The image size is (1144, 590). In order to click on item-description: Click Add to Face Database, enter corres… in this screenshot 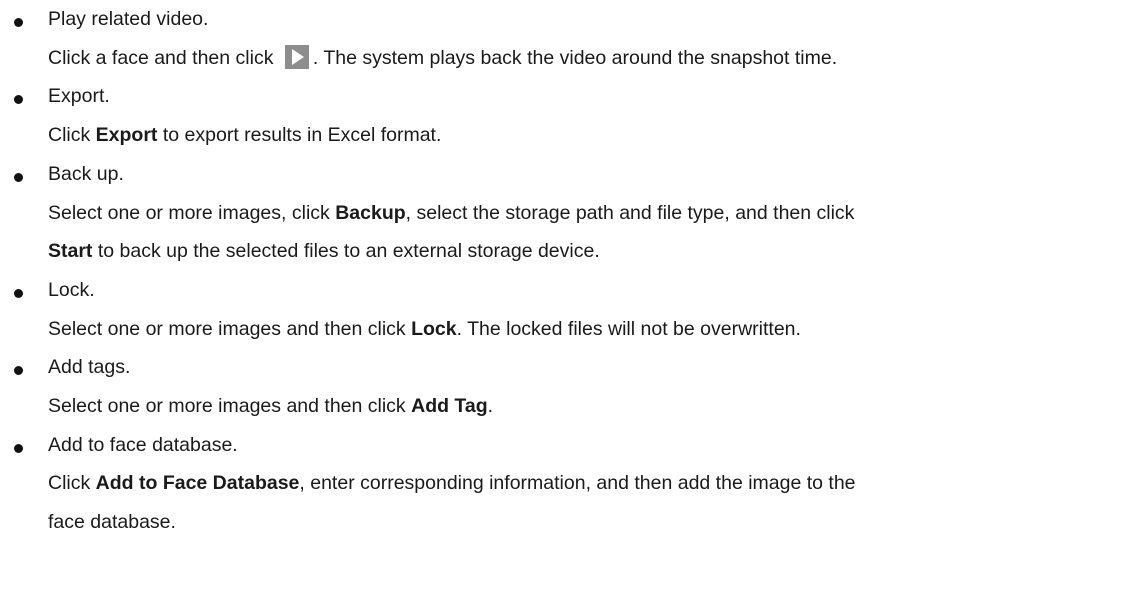, I will do `click(596, 483)`.